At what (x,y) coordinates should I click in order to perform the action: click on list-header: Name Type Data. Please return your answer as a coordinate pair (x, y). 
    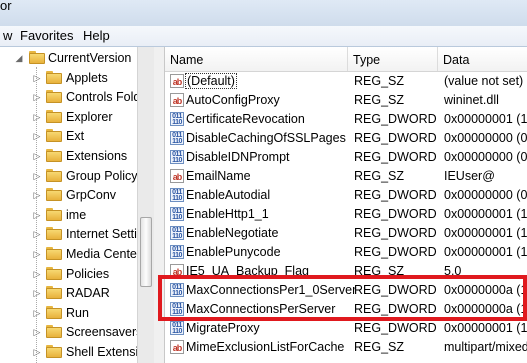
    Looking at the image, I should click on (346, 59).